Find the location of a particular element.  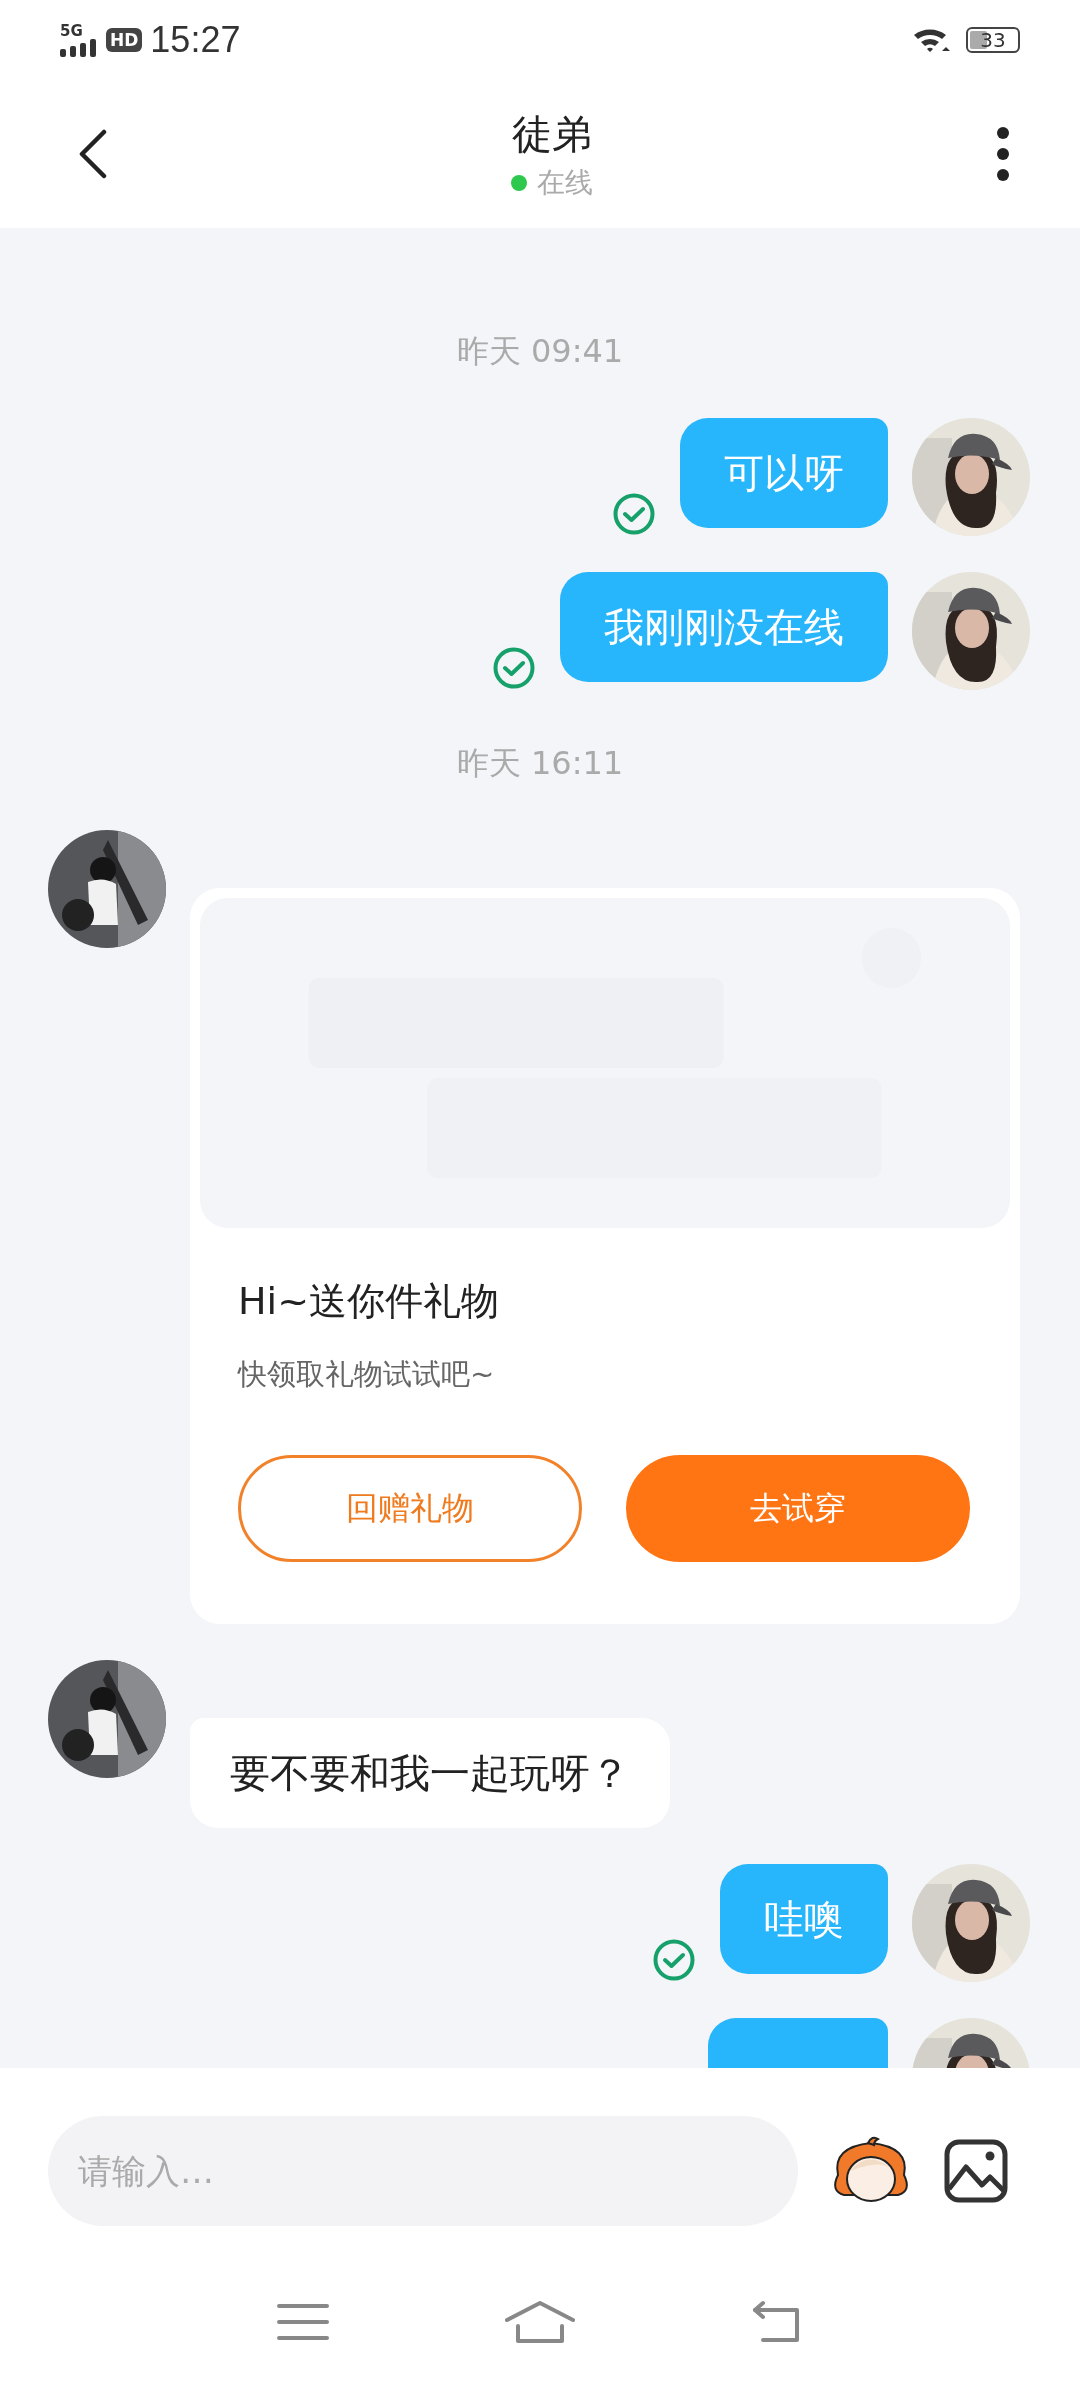

back-icon is located at coordinates (93, 154).